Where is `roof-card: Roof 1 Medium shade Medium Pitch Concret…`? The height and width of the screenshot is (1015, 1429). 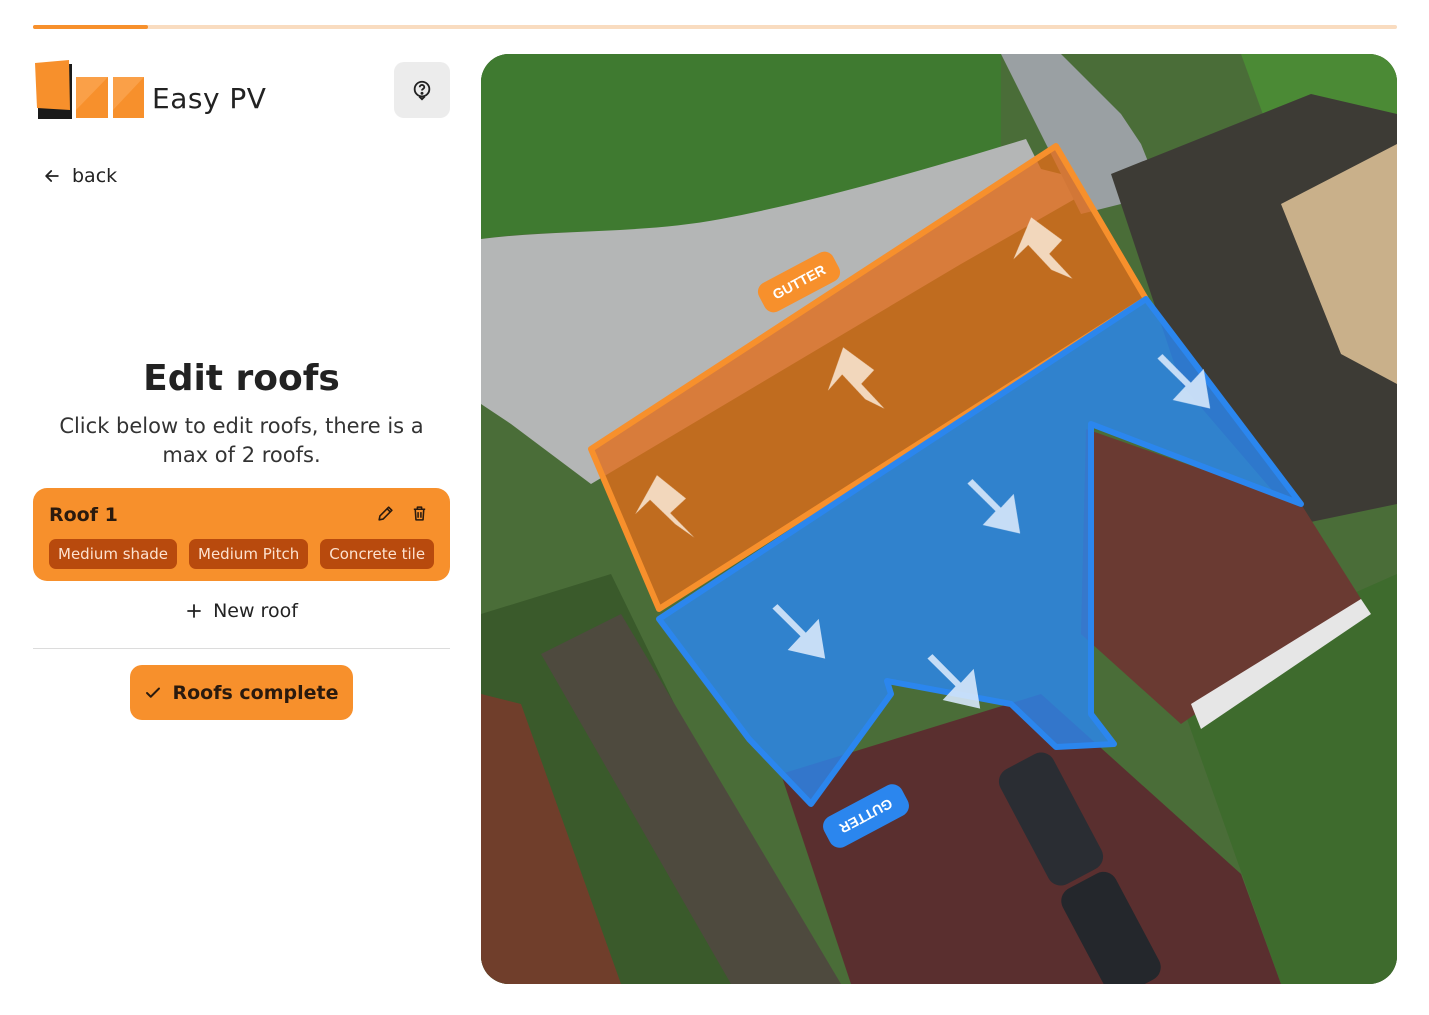
roof-card: Roof 1 Medium shade Medium Pitch Concret… is located at coordinates (241, 534).